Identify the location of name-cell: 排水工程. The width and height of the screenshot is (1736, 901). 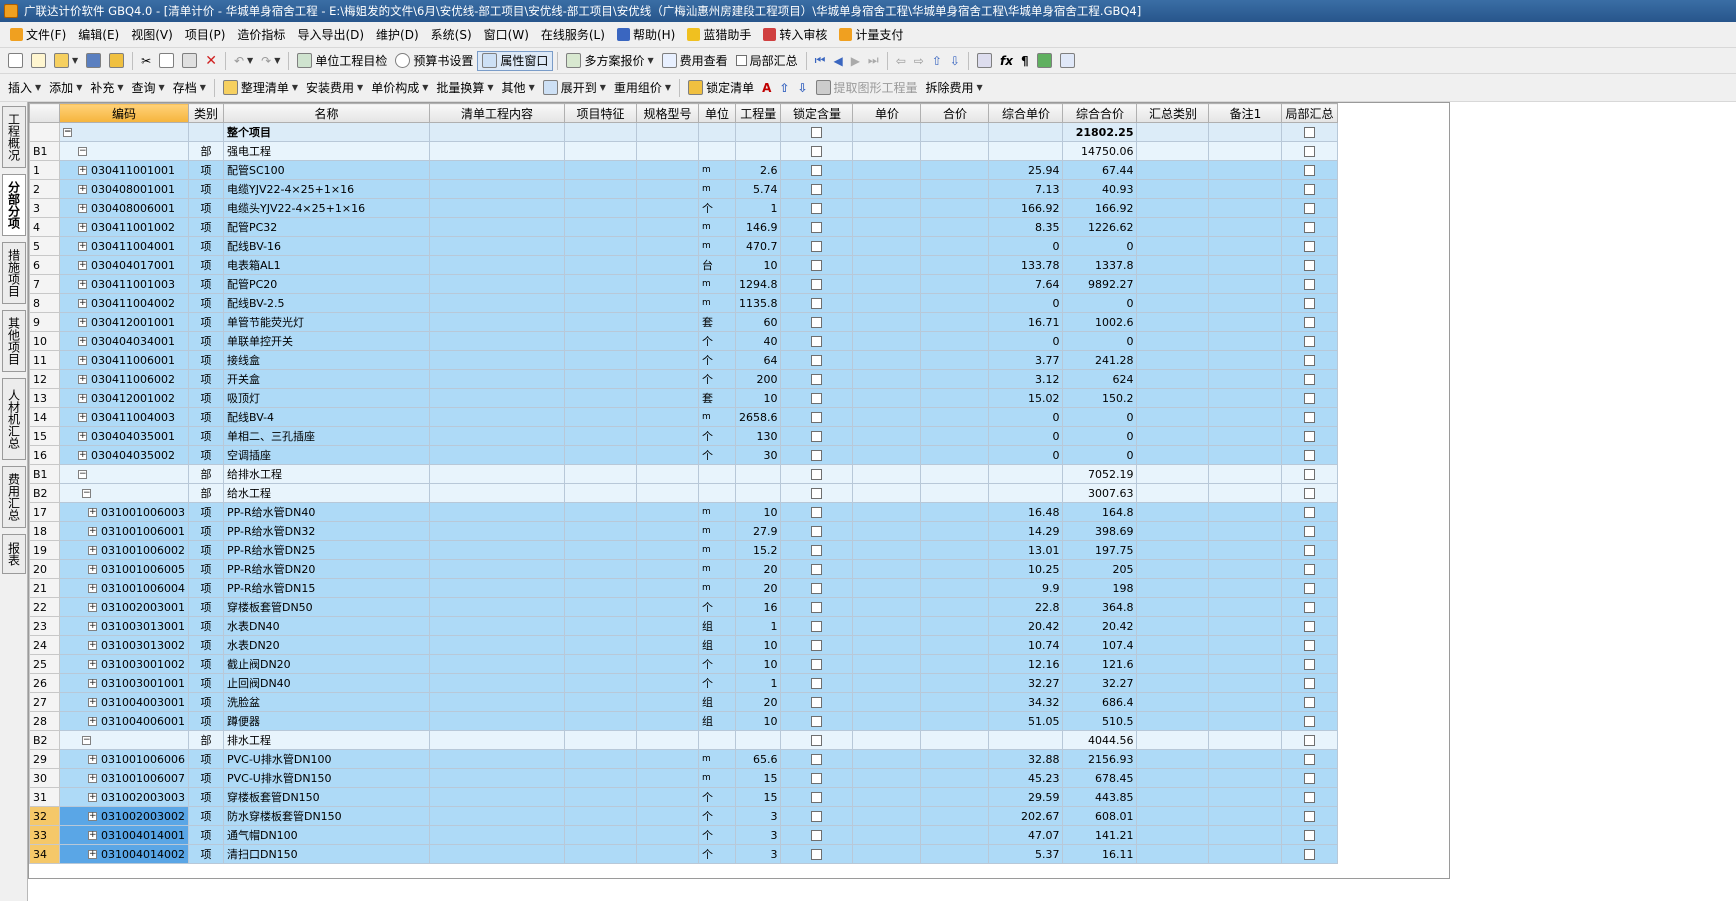
(326, 740).